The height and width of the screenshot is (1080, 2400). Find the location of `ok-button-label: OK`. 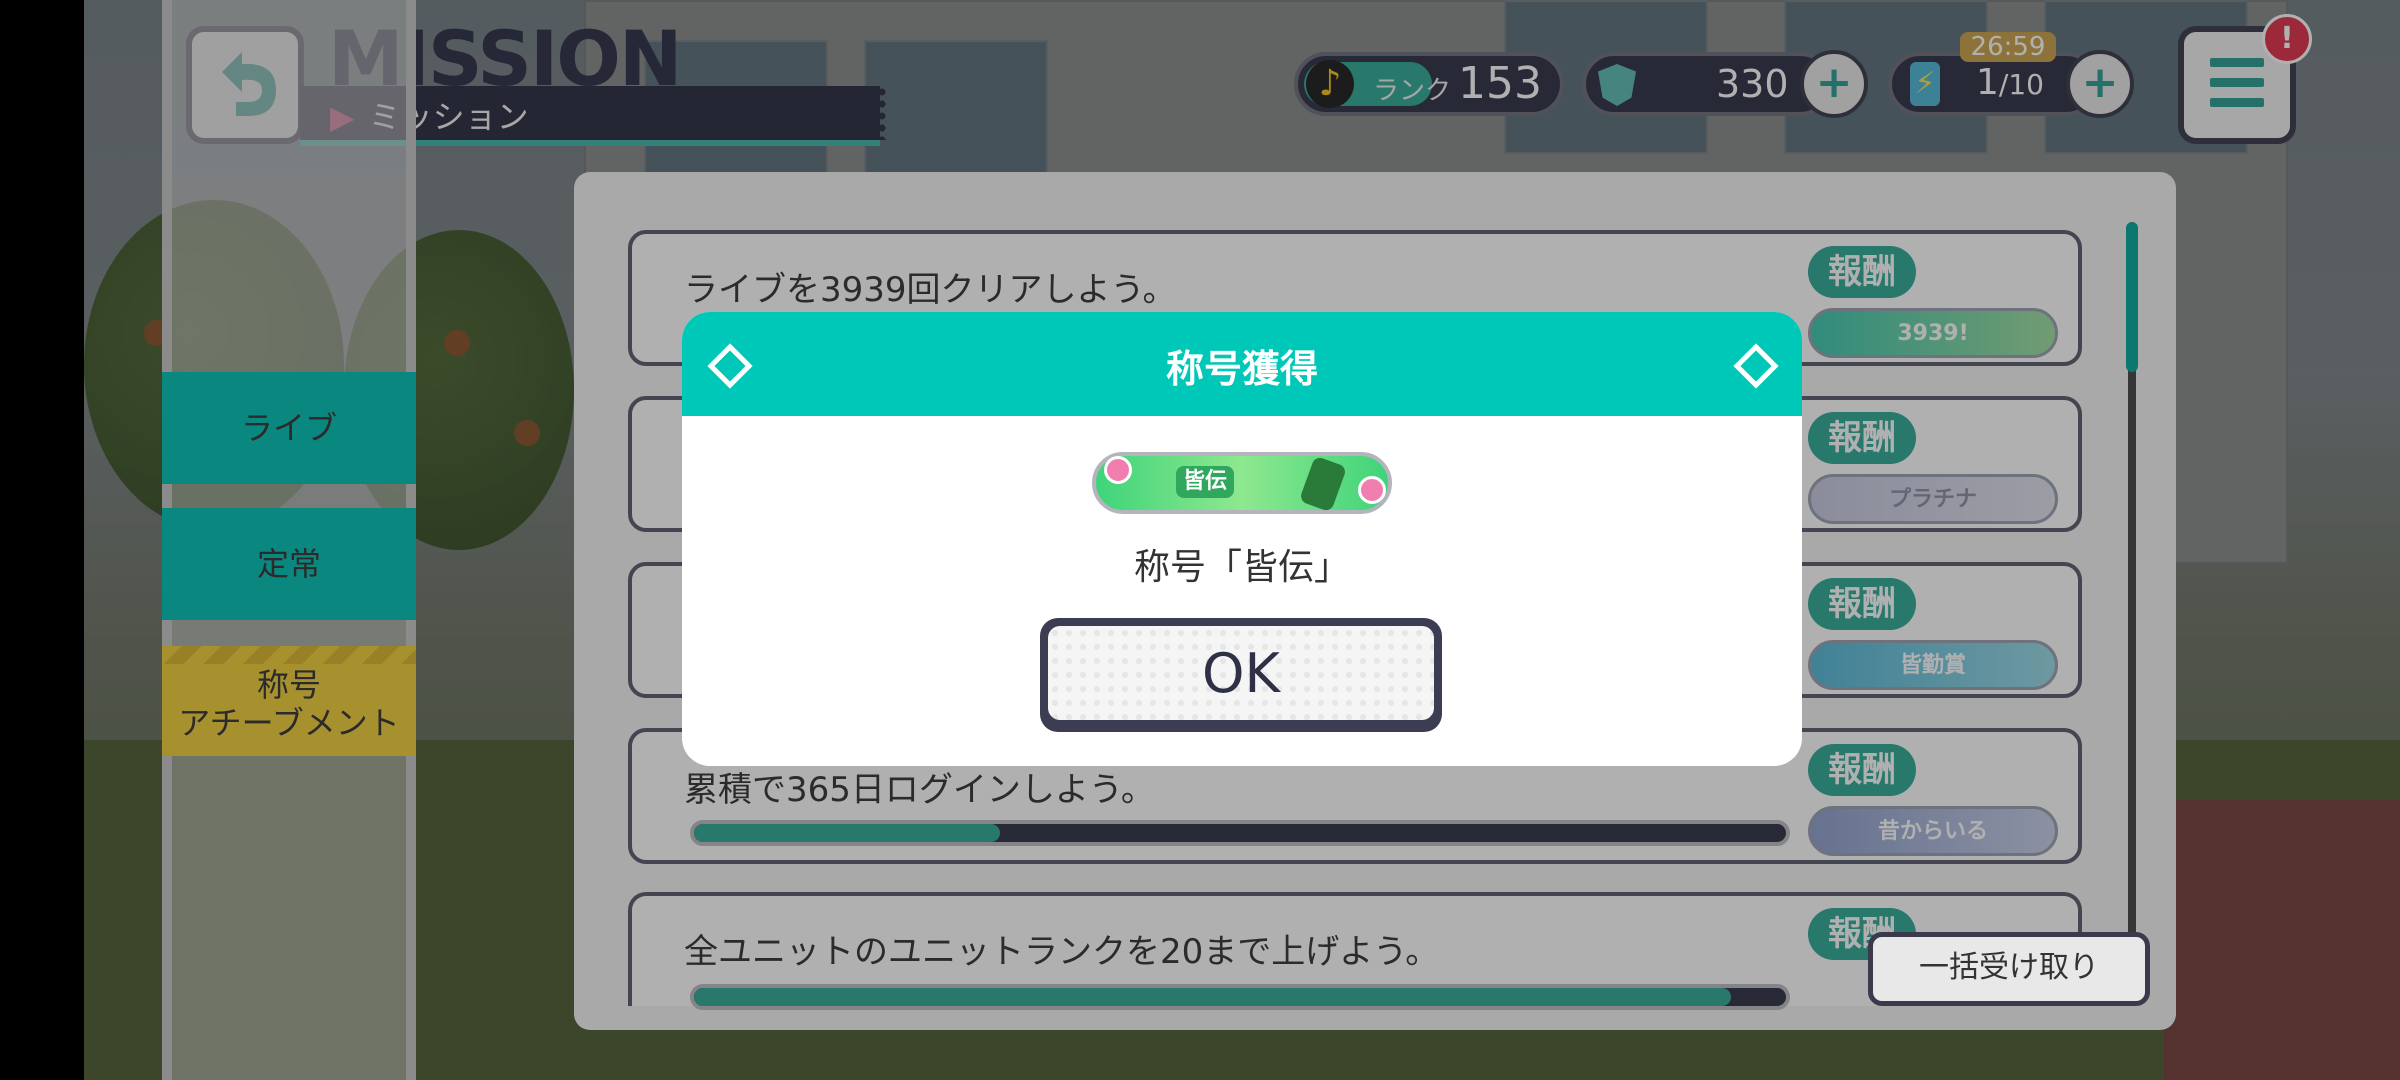

ok-button-label: OK is located at coordinates (1241, 673).